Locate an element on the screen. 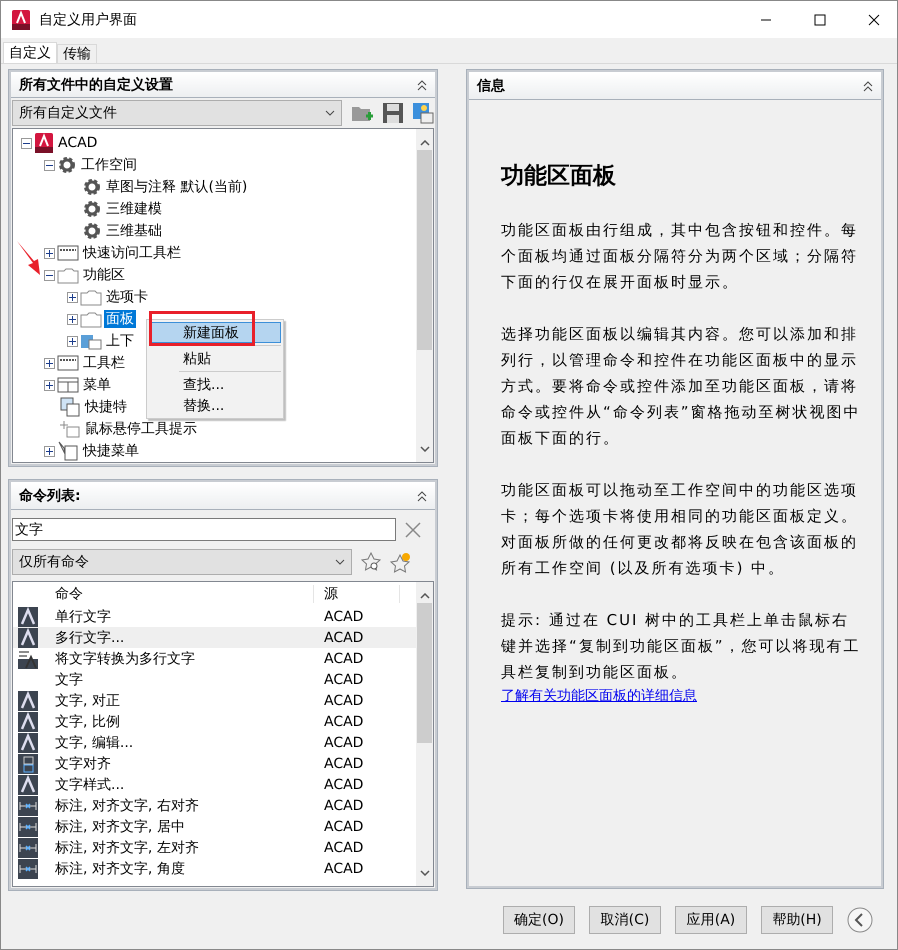 Image resolution: width=898 pixels, height=950 pixels. tree-item: 三维基础 is located at coordinates (134, 231).